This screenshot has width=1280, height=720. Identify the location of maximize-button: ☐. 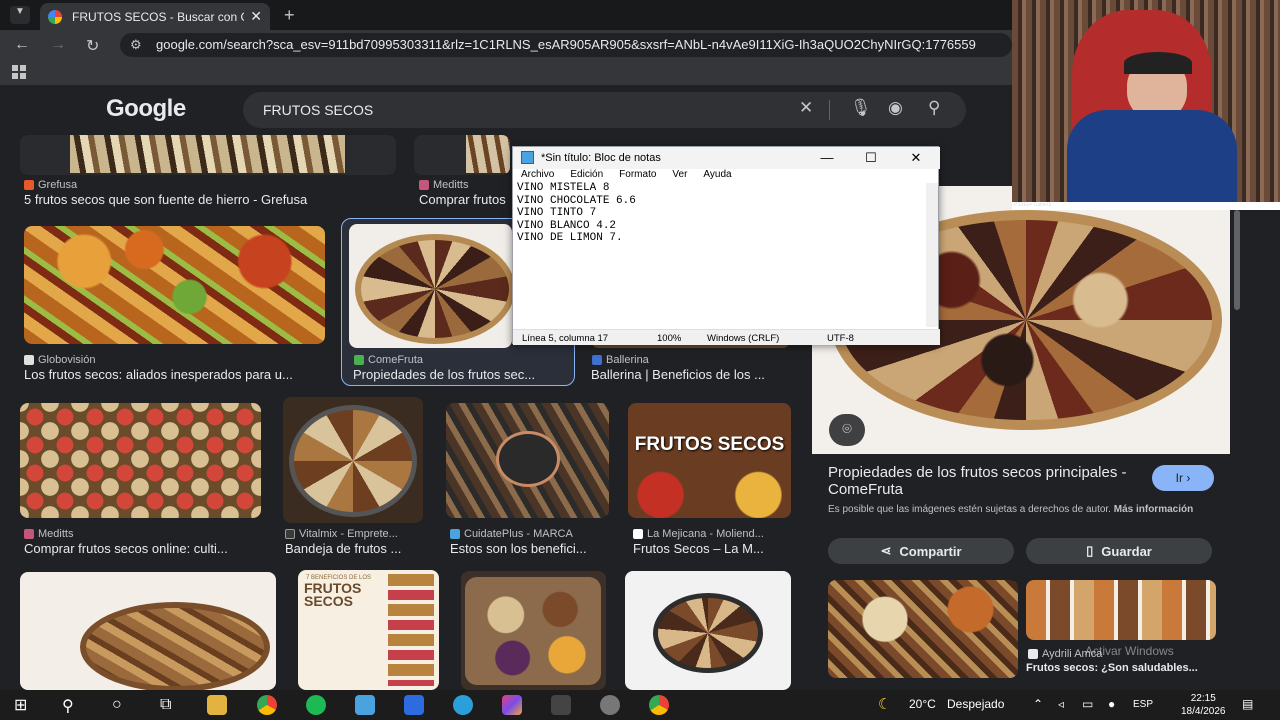
(871, 158).